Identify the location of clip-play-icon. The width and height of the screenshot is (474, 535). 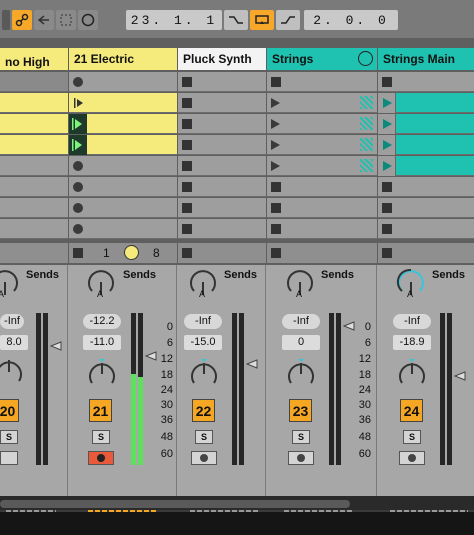
(79, 103).